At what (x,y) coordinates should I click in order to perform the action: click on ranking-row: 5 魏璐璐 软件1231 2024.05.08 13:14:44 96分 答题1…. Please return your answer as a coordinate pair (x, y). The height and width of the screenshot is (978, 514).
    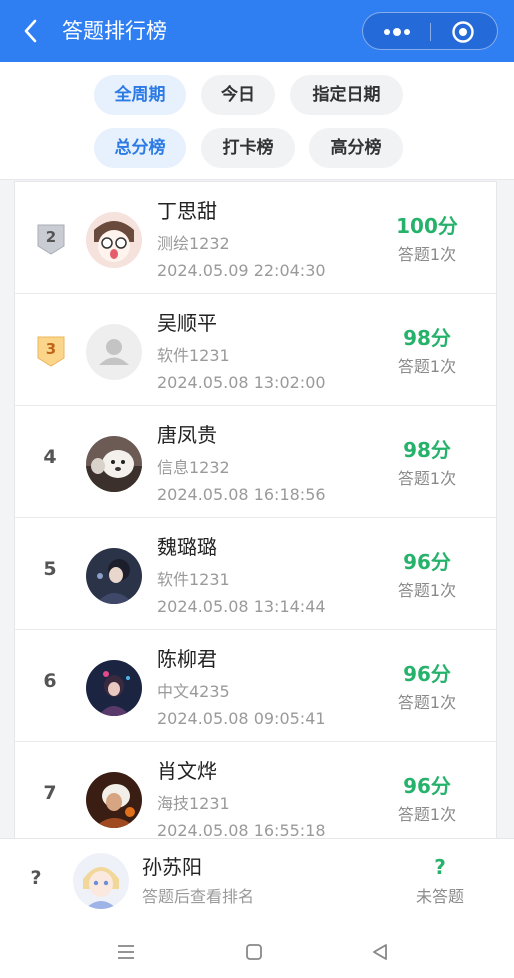
    Looking at the image, I should click on (255, 574).